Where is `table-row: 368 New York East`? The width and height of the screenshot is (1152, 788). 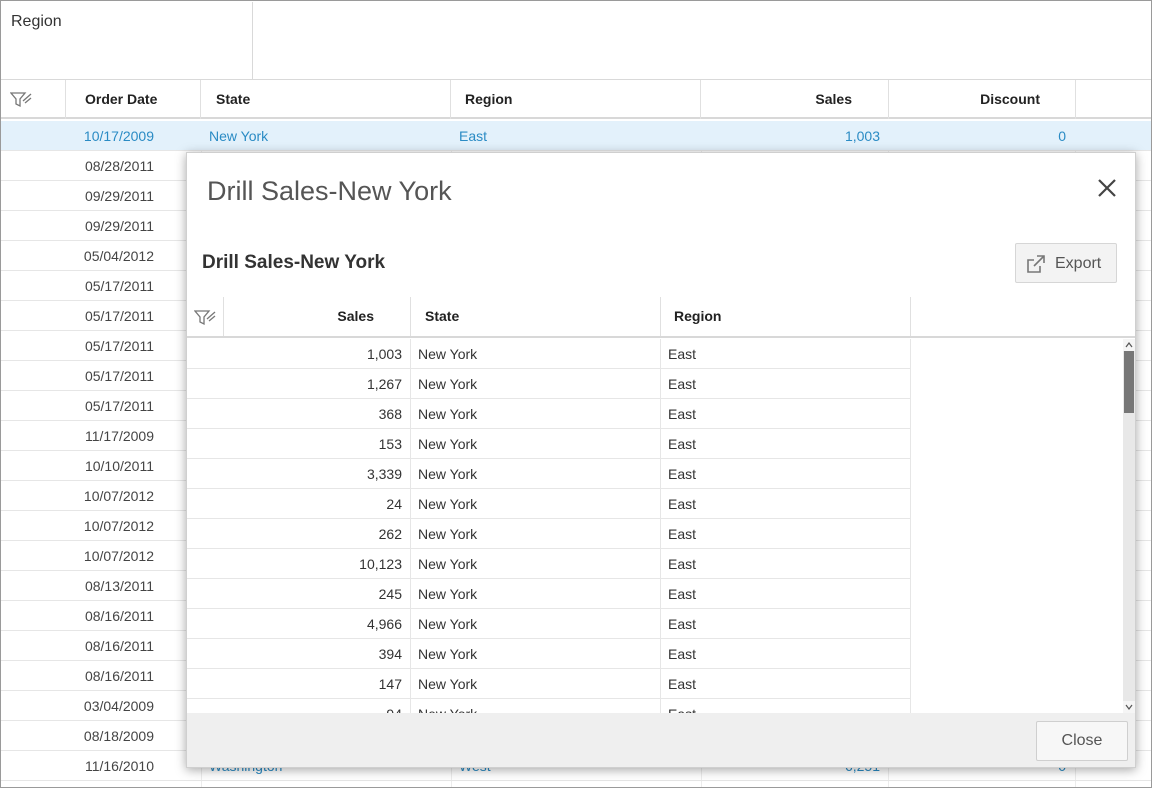
table-row: 368 New York East is located at coordinates (548, 414).